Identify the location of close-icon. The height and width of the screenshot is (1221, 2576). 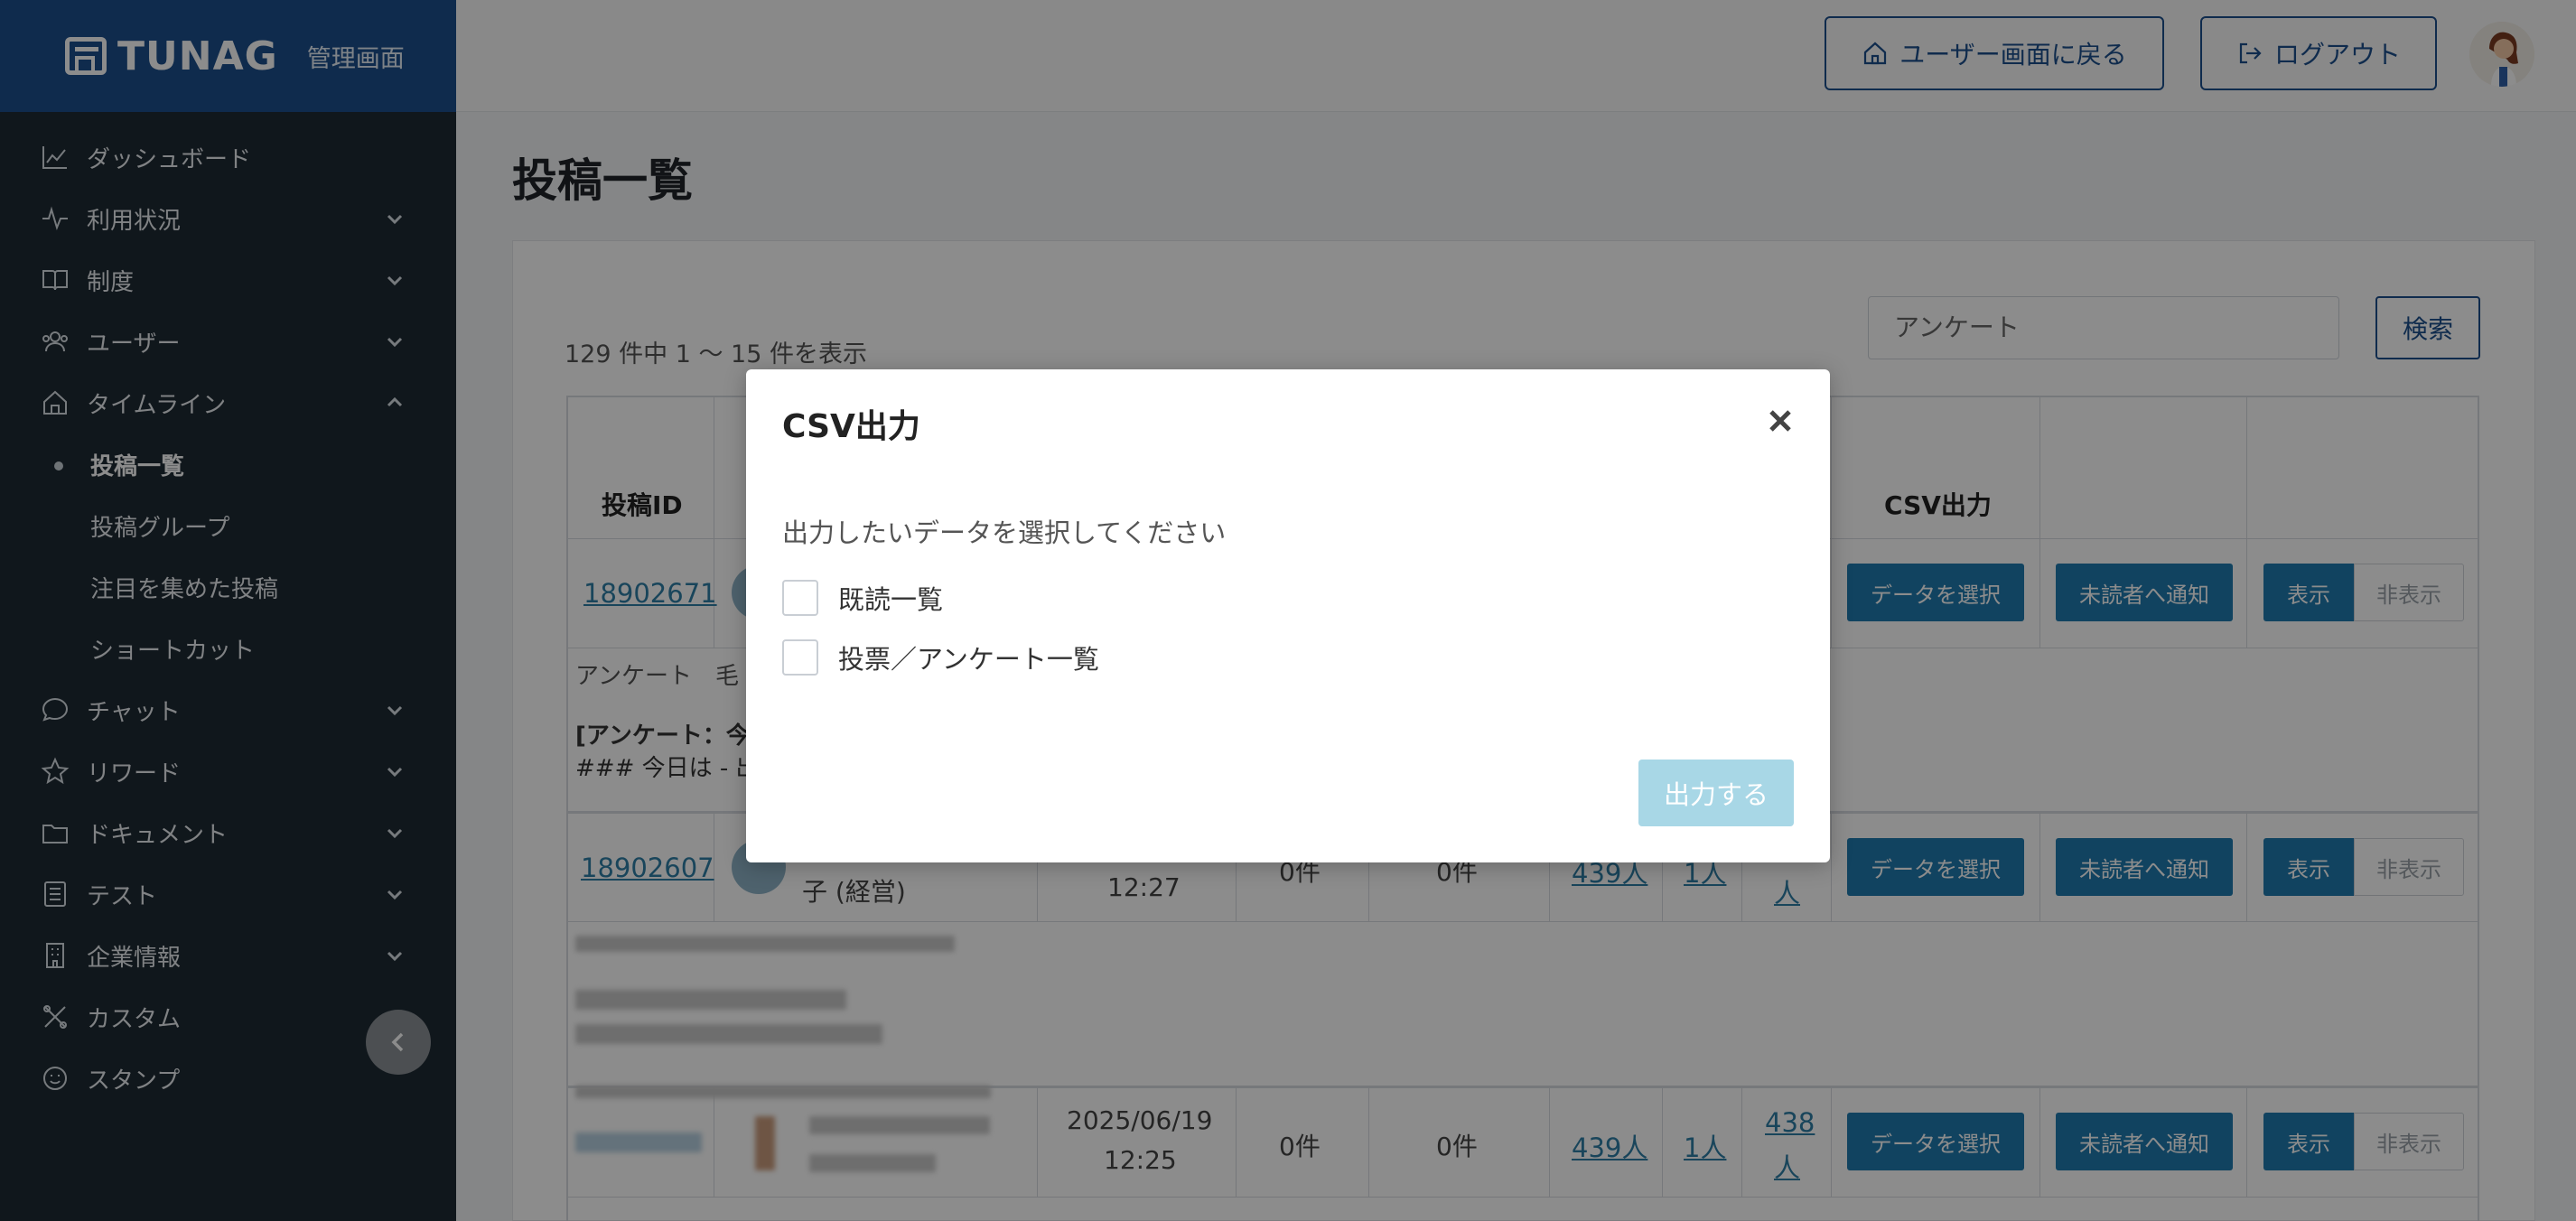
(1781, 420).